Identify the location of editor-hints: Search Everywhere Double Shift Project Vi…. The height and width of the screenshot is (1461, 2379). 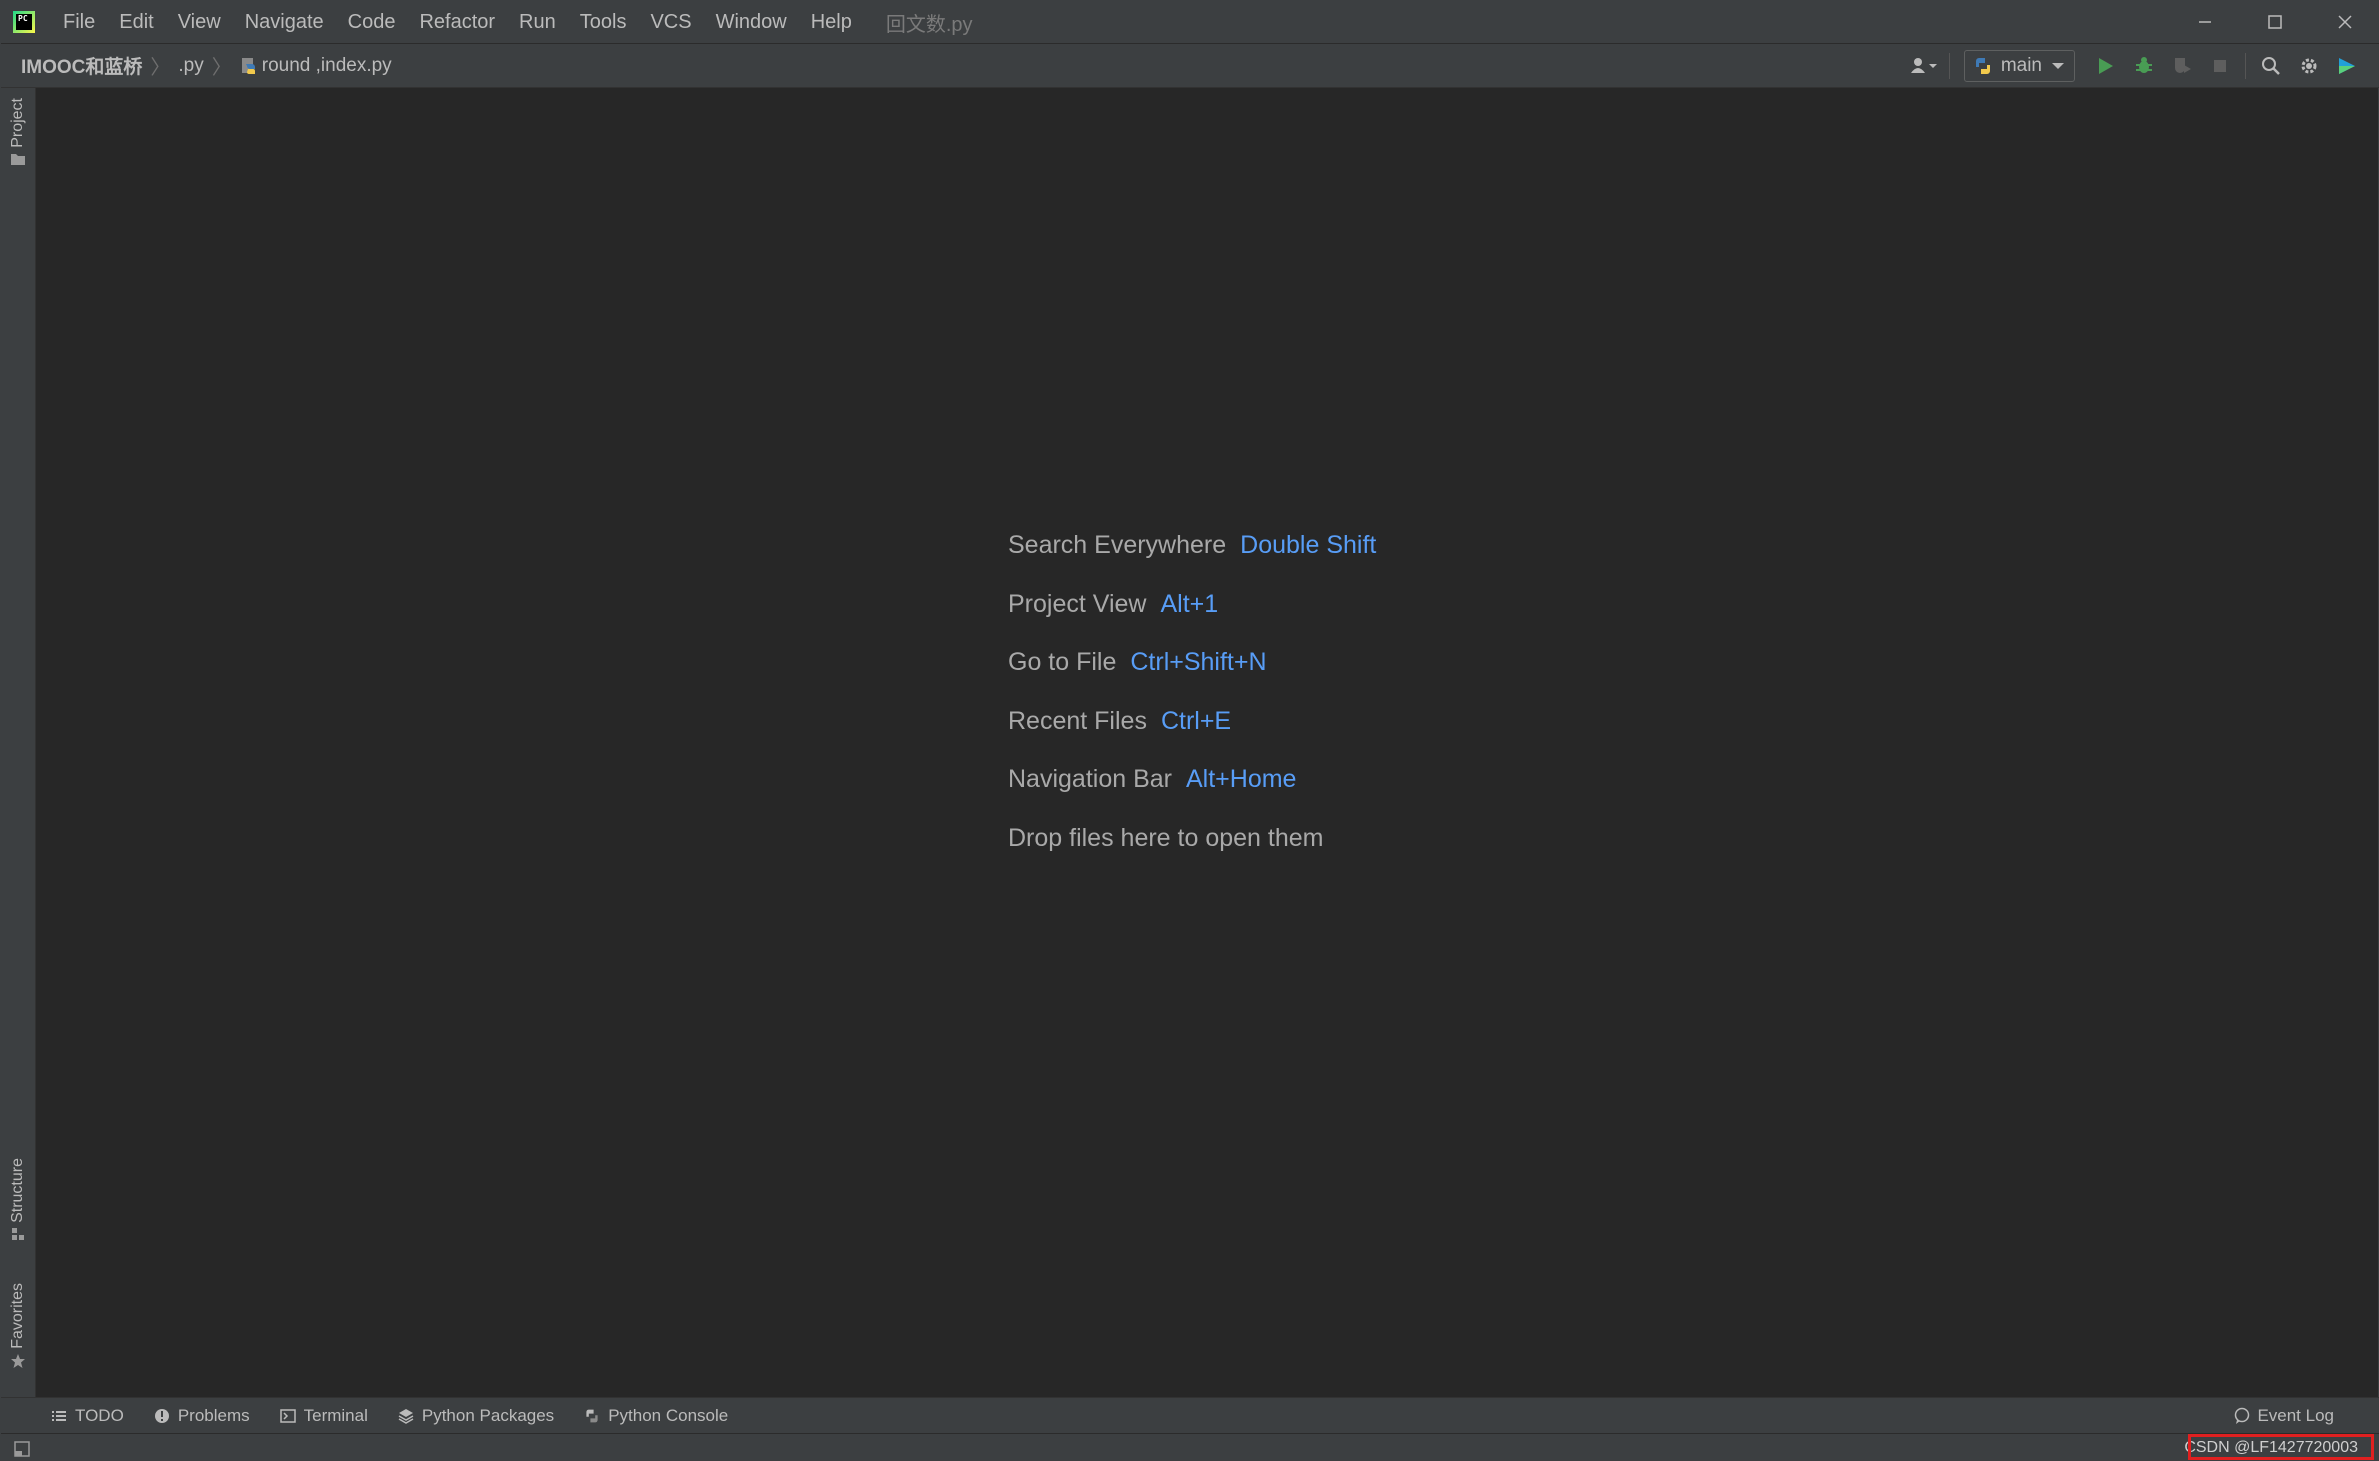
(1192, 692).